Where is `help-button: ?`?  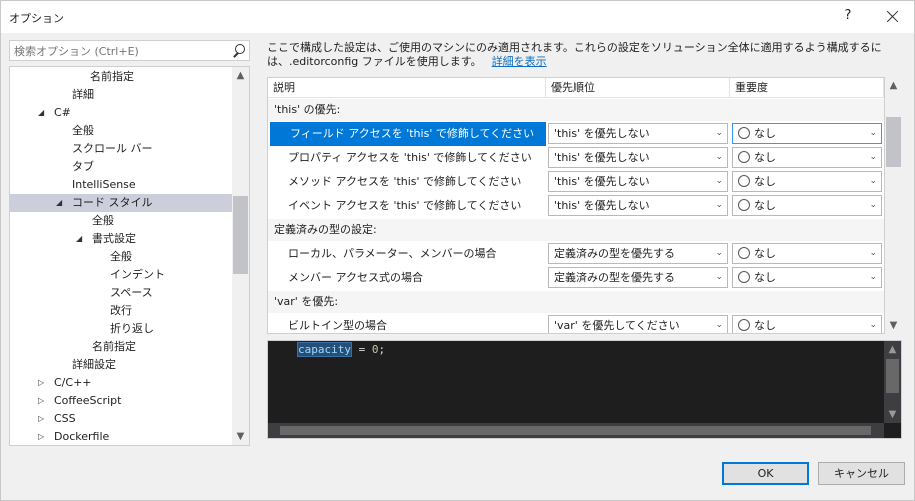 help-button: ? is located at coordinates (848, 16).